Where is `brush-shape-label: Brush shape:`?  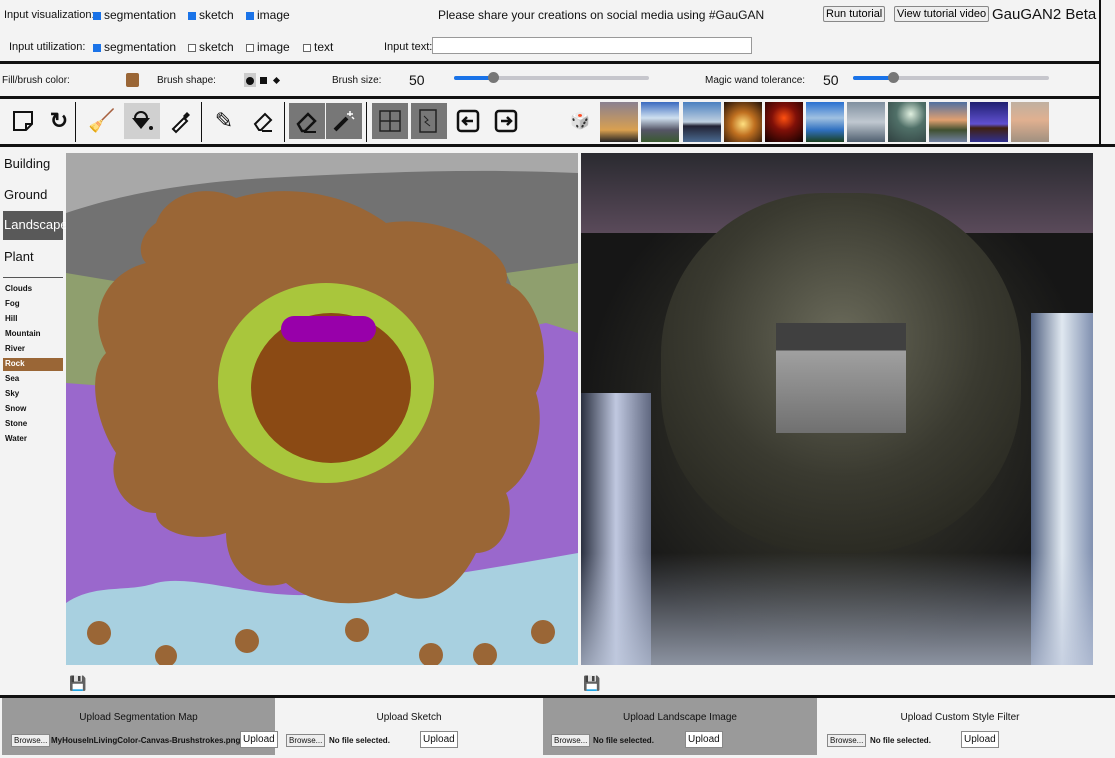 brush-shape-label: Brush shape: is located at coordinates (186, 80).